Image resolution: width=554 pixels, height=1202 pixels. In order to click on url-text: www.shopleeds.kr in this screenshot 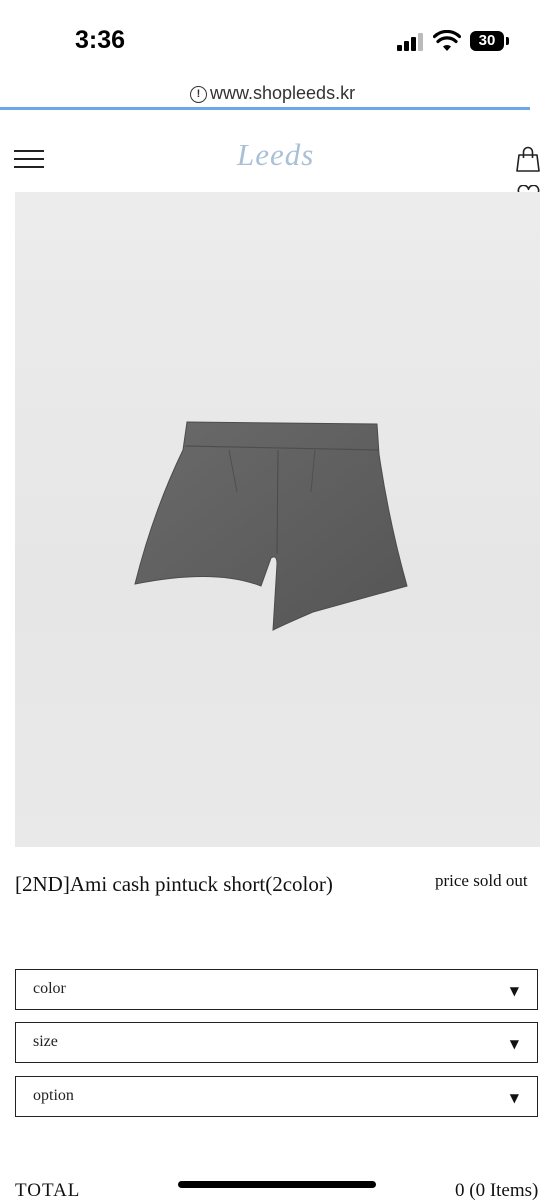, I will do `click(282, 93)`.